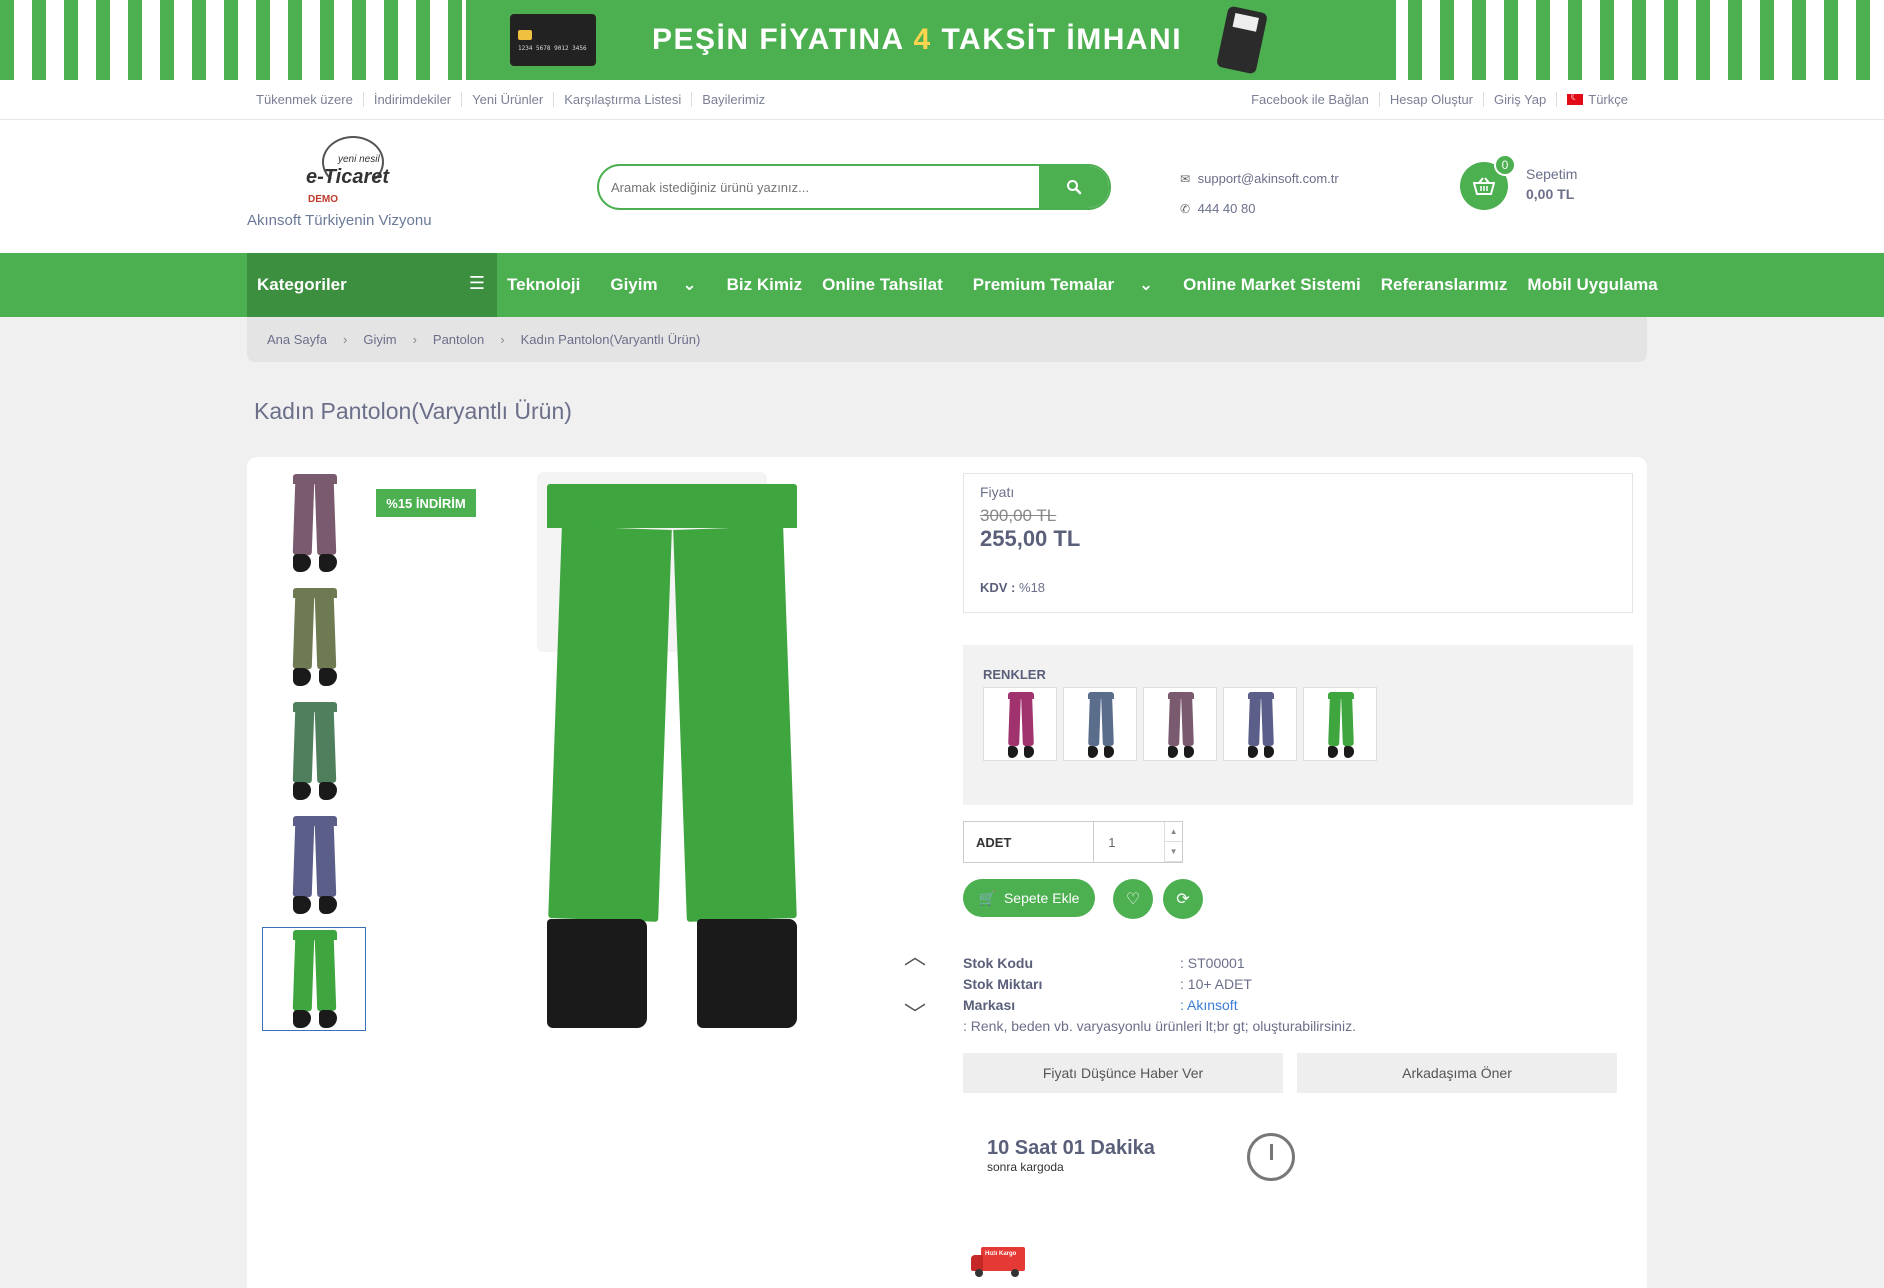 The height and width of the screenshot is (1288, 1884). What do you see at coordinates (997, 492) in the screenshot?
I see `price-label: Fiyatı` at bounding box center [997, 492].